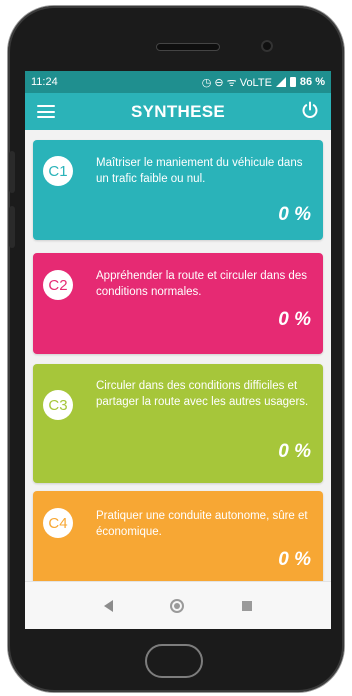  Describe the element at coordinates (58, 285) in the screenshot. I see `competence-badge: C2` at that location.